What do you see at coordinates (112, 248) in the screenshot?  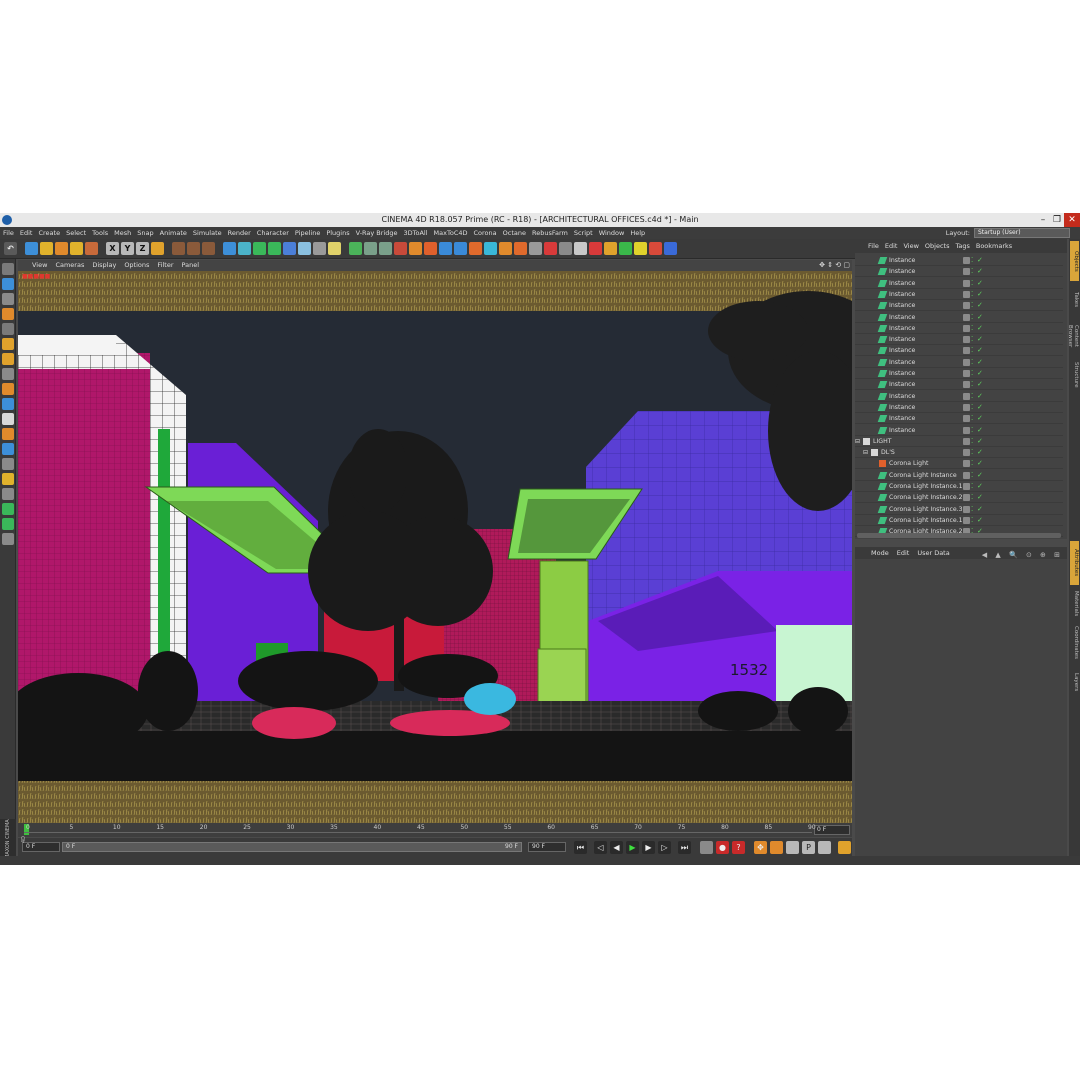 I see `x-axis-button: X` at bounding box center [112, 248].